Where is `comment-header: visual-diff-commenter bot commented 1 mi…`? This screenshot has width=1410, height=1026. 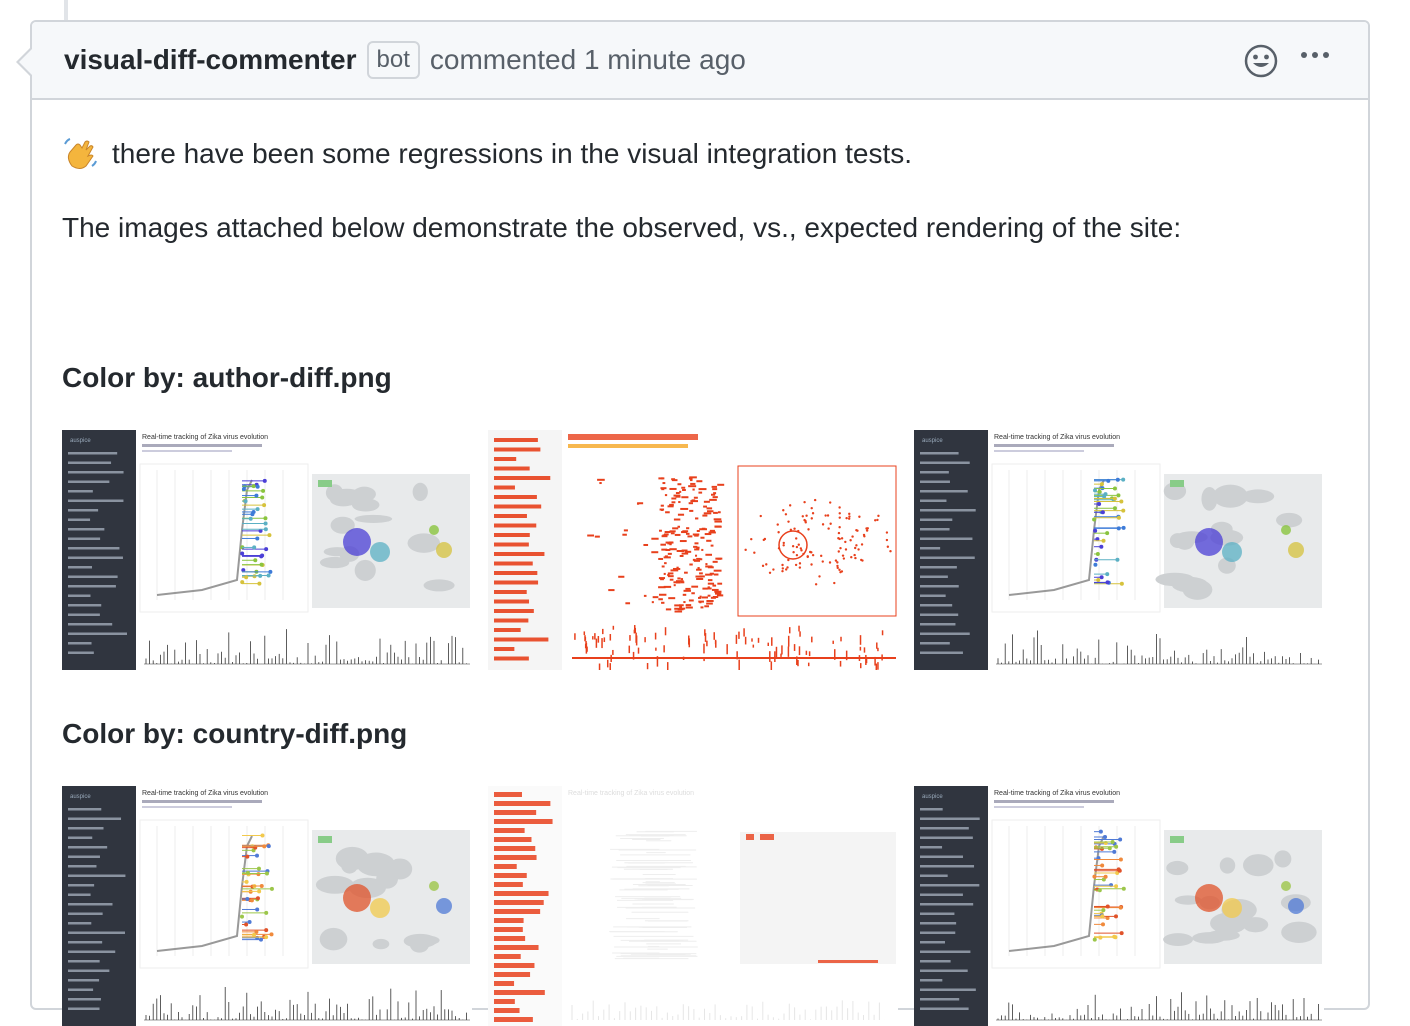
comment-header: visual-diff-commenter bot commented 1 mi… is located at coordinates (700, 61).